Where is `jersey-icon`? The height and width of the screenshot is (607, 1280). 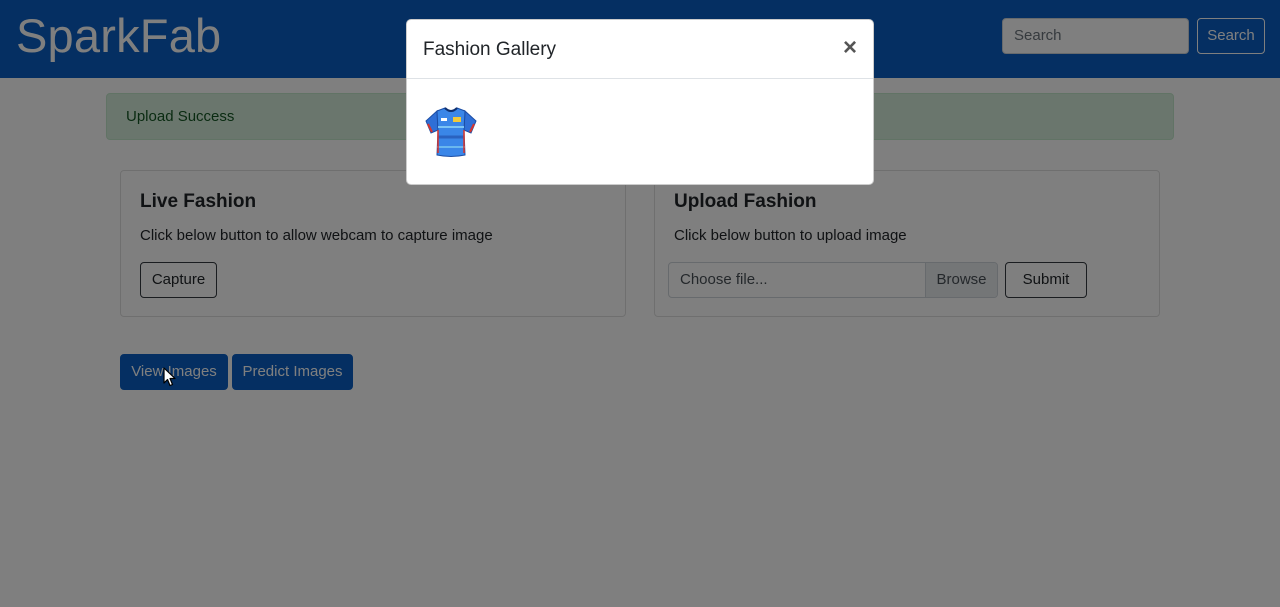 jersey-icon is located at coordinates (451, 132).